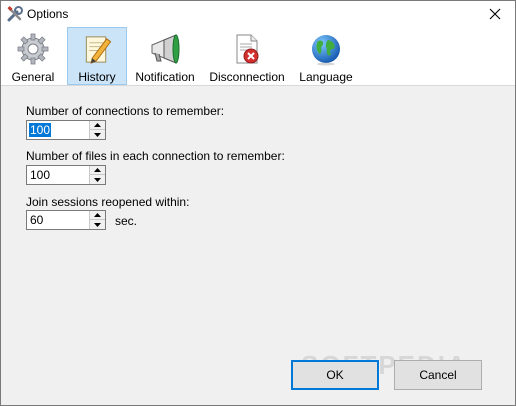 The image size is (516, 406). Describe the element at coordinates (335, 375) in the screenshot. I see `ok-button: OK` at that location.